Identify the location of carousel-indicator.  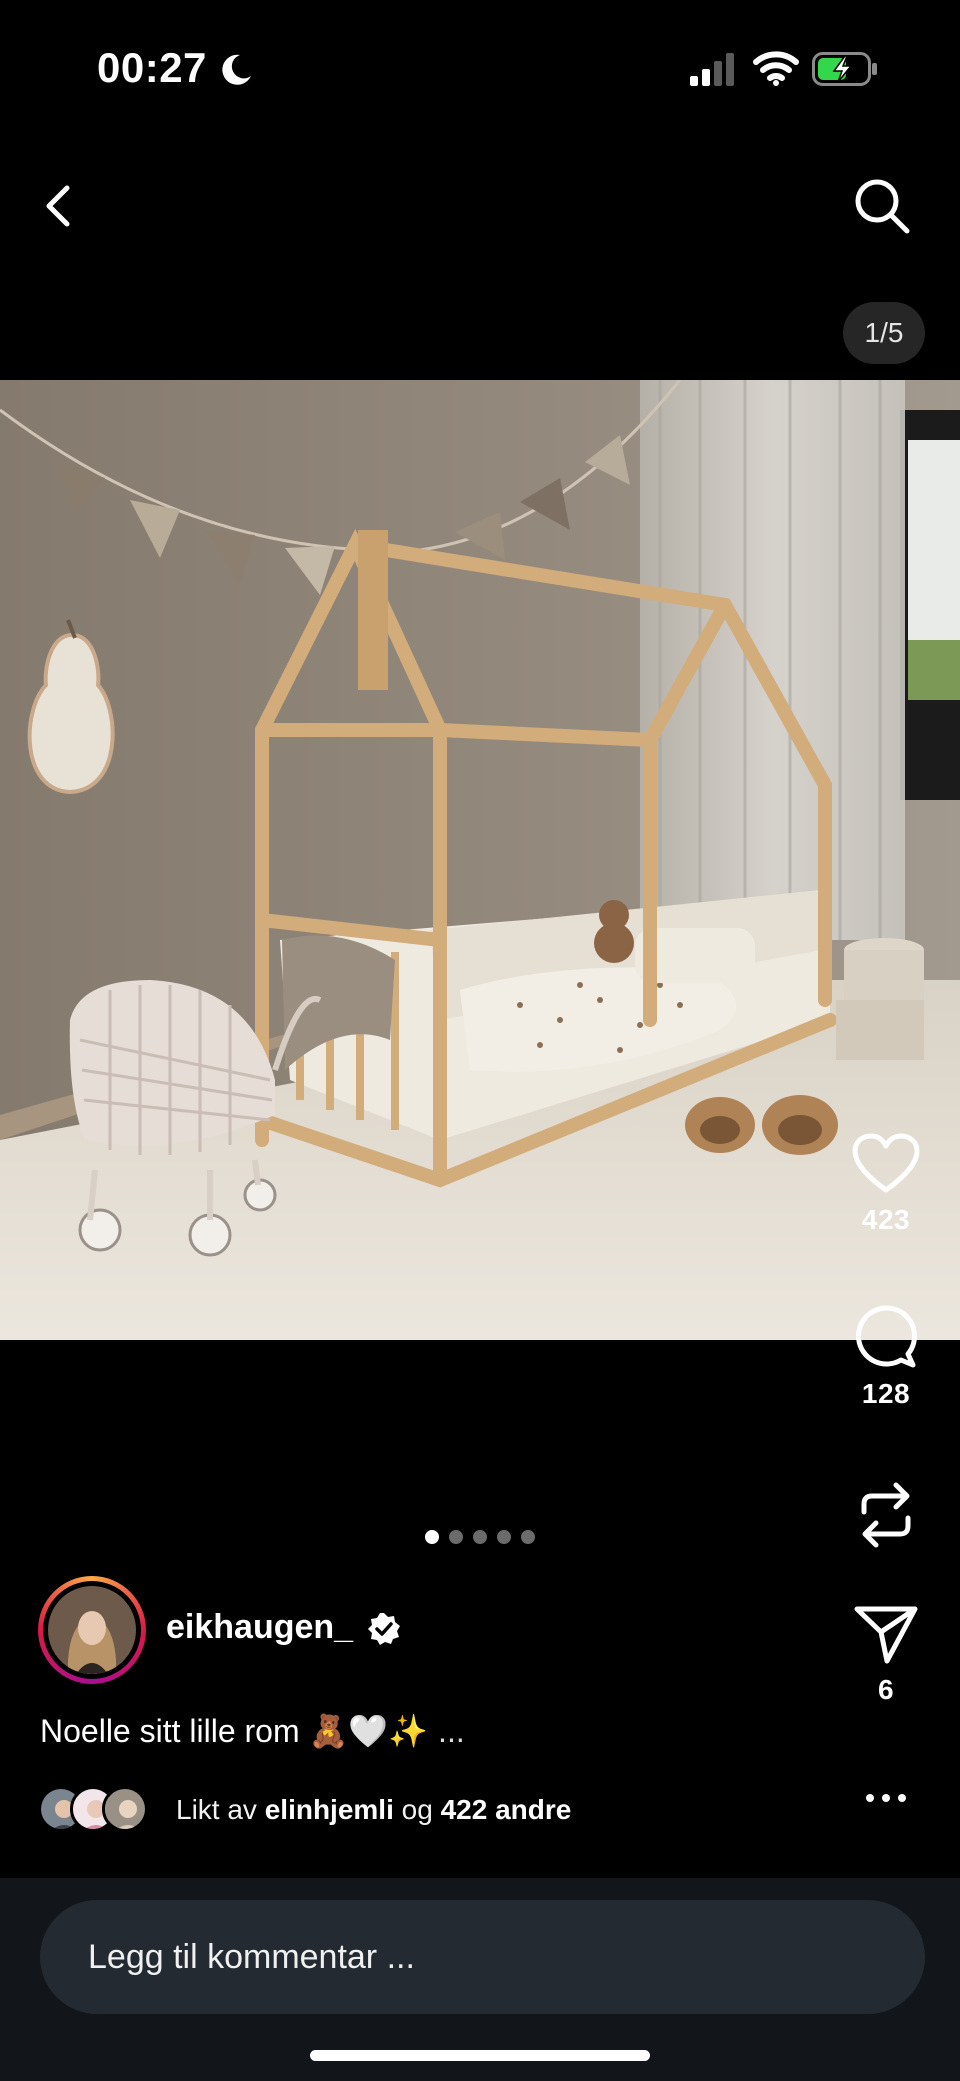
(480, 1539).